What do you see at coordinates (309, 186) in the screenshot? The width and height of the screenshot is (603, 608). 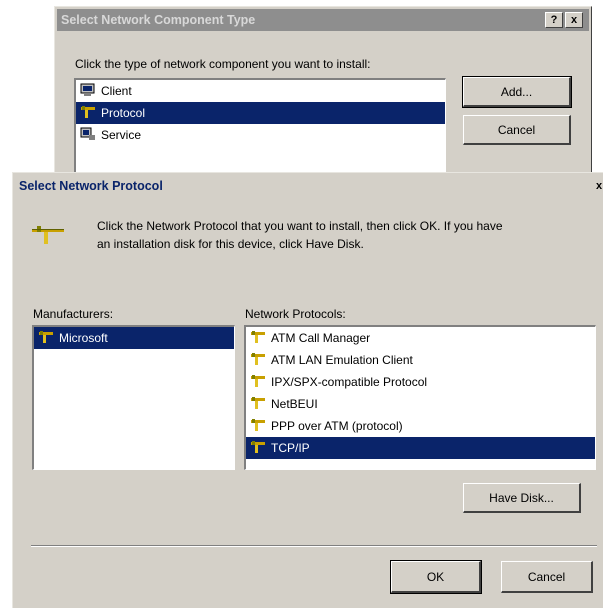 I see `protocol-dialog-titlebar: Select Network Protocol x` at bounding box center [309, 186].